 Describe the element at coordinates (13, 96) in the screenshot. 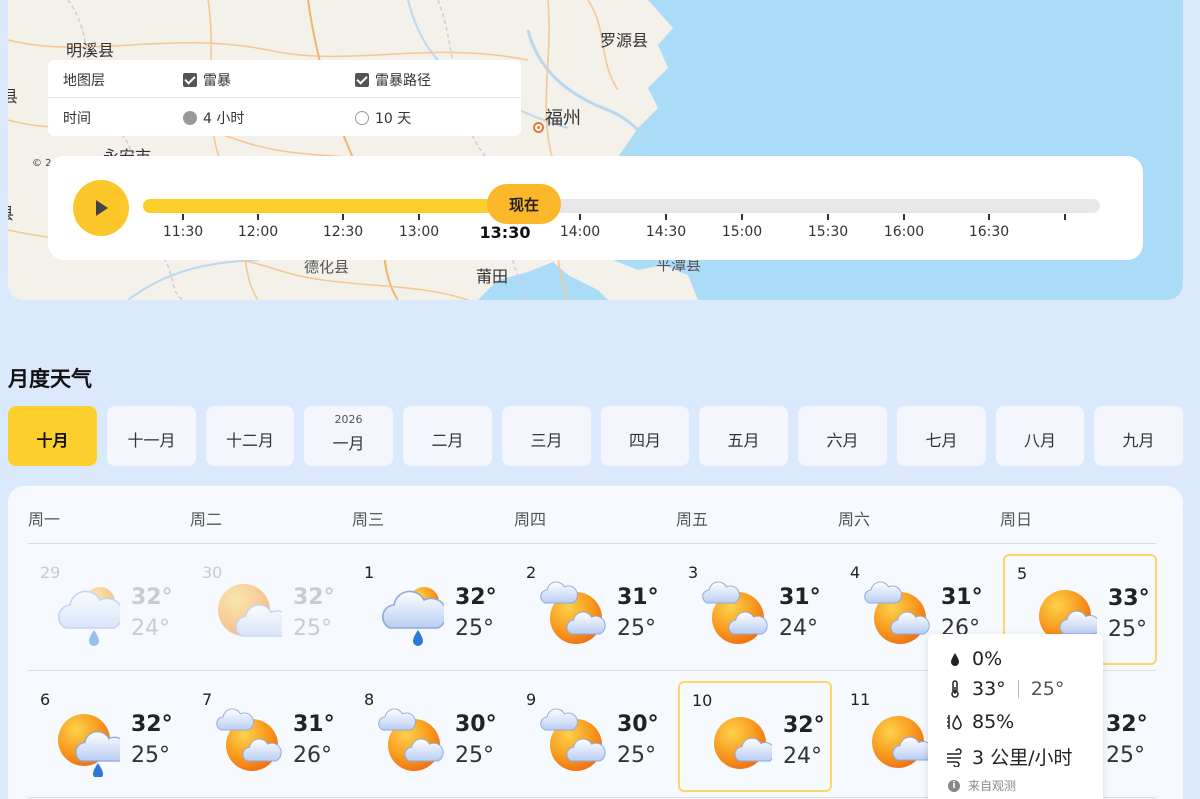

I see `map-label-county-edge: 县` at that location.